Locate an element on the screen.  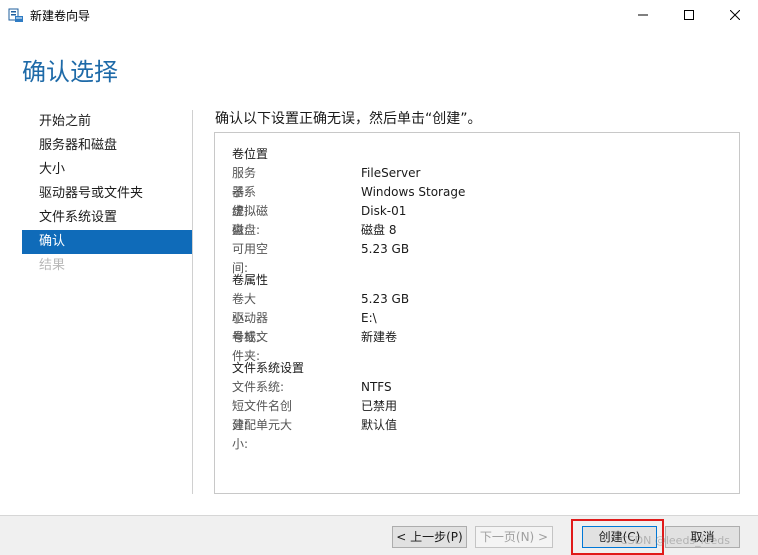
maximize-icon is located at coordinates (689, 15).